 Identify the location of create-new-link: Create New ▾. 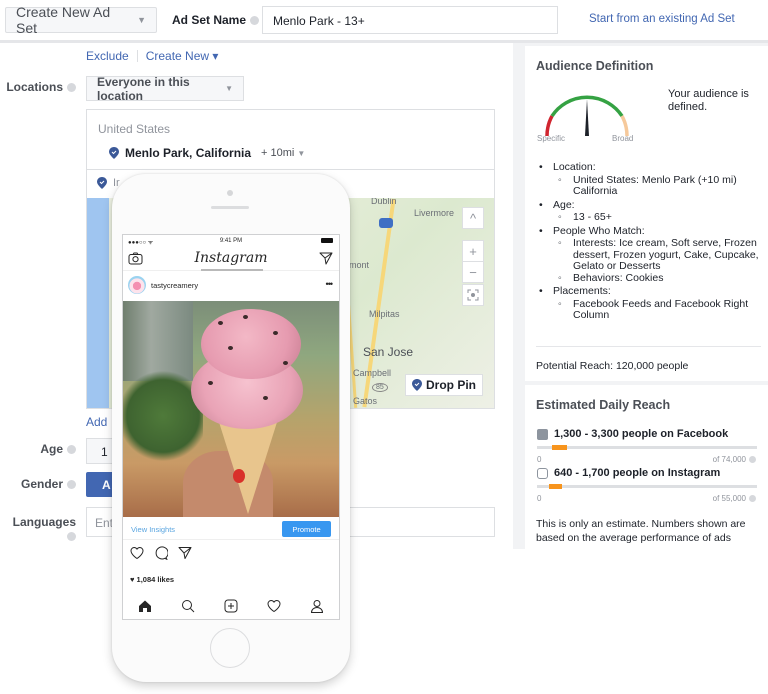
(182, 56).